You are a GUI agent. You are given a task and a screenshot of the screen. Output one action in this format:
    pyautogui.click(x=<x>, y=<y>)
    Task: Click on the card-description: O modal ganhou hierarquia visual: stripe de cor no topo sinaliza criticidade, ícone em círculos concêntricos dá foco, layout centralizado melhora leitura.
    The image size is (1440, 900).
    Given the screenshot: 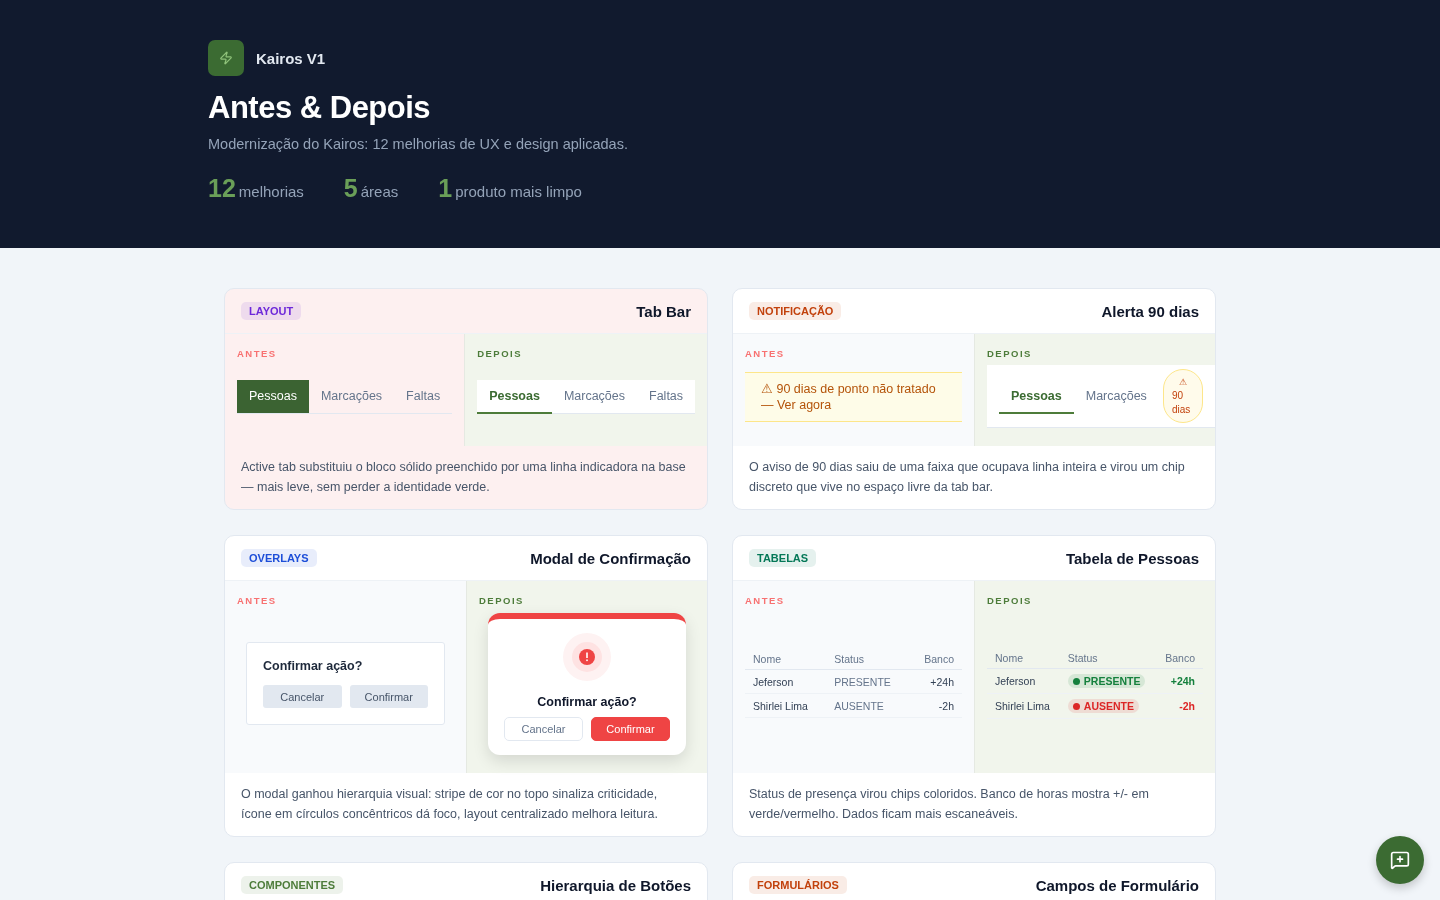 What is the action you would take?
    pyautogui.click(x=449, y=804)
    